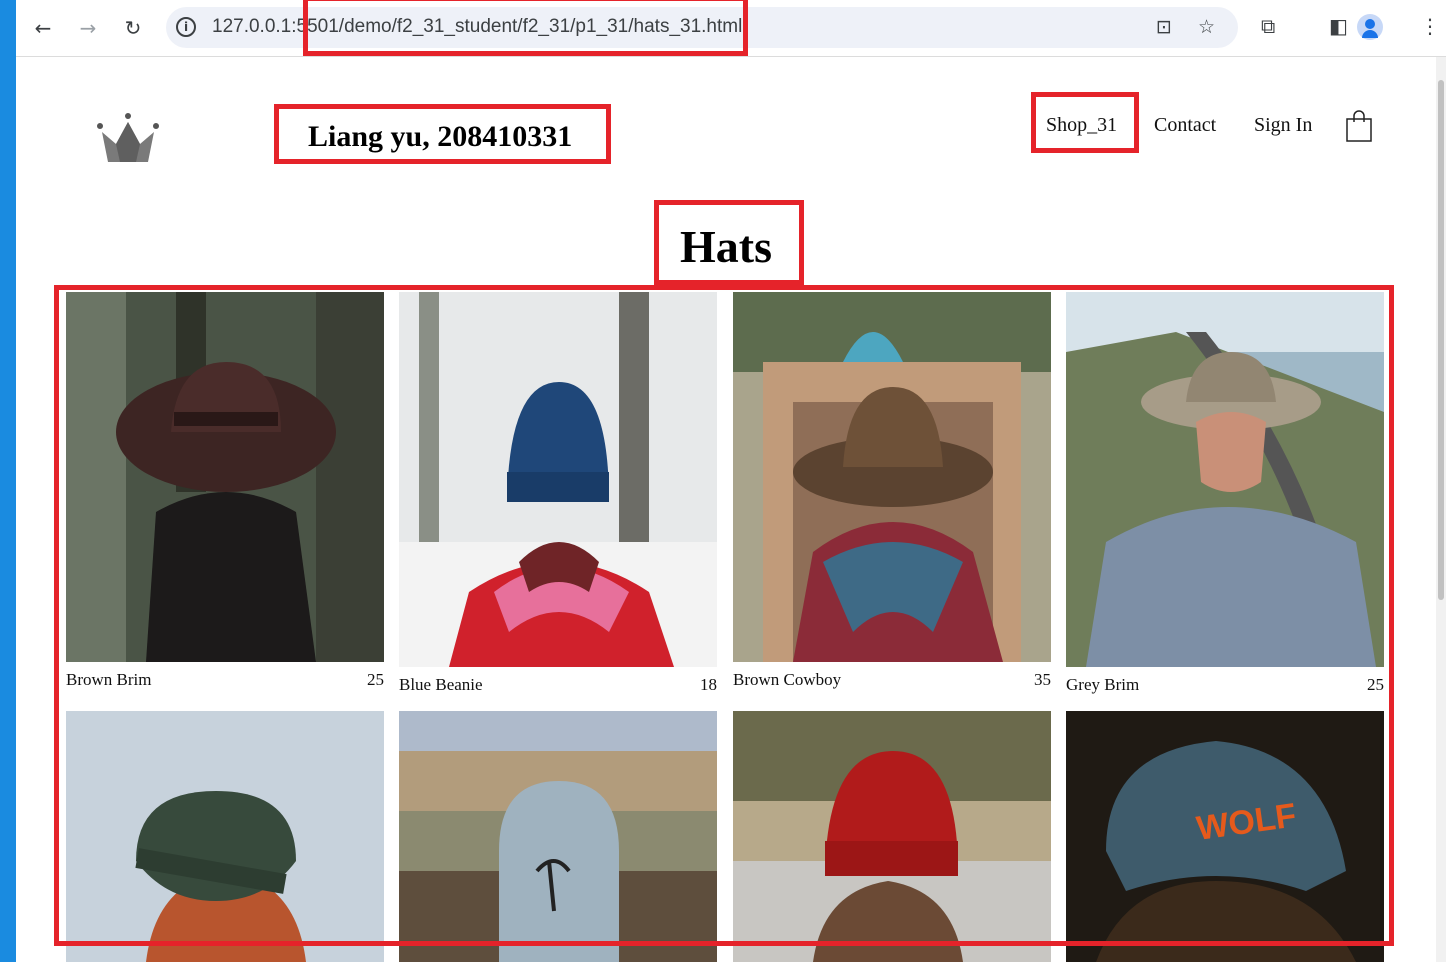  I want to click on student-label: Liang yu, 208410331, so click(440, 136).